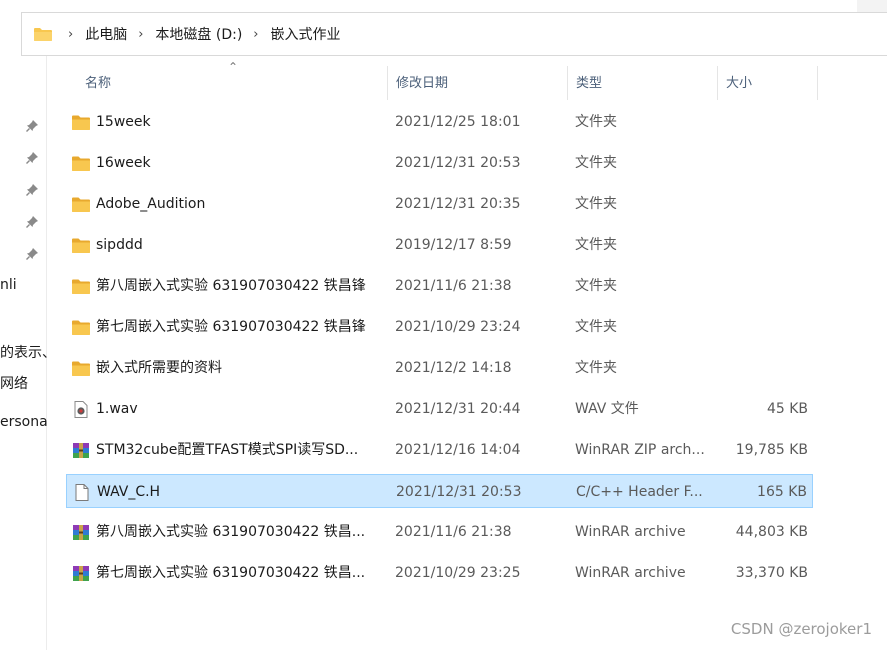  What do you see at coordinates (458, 122) in the screenshot?
I see `file-date-modified: 2021/12/25 18:01` at bounding box center [458, 122].